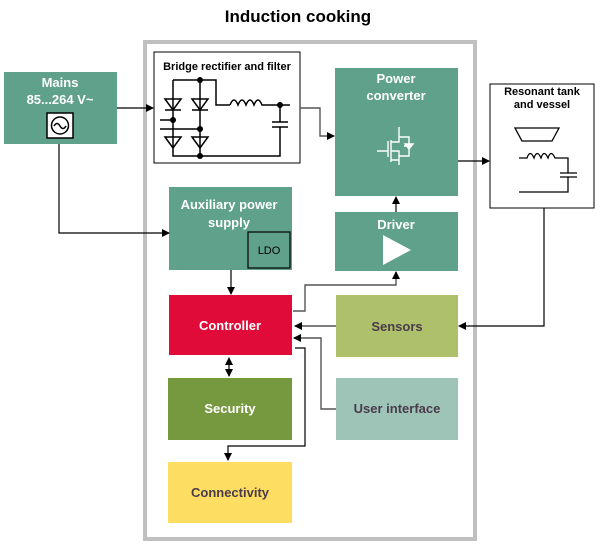 The width and height of the screenshot is (600, 546). What do you see at coordinates (269, 251) in the screenshot?
I see `ldo-label: LDO` at bounding box center [269, 251].